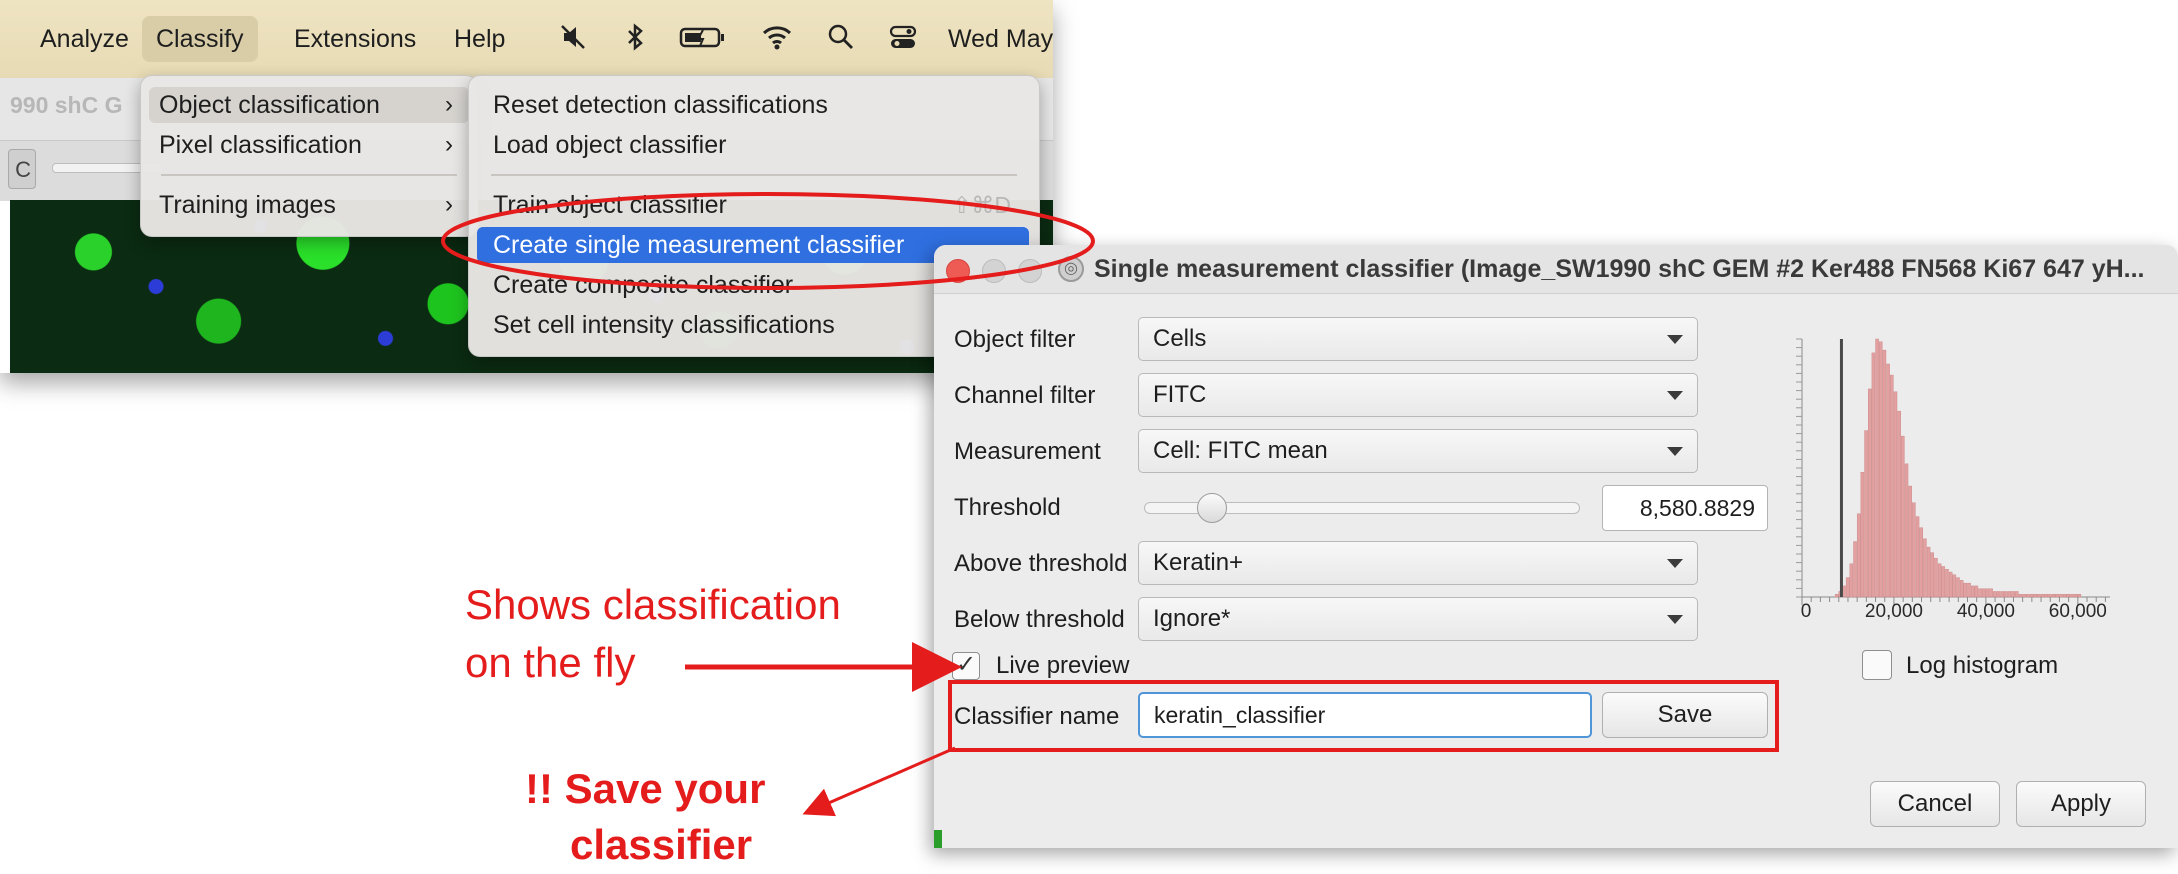  Describe the element at coordinates (1418, 339) in the screenshot. I see `object-filter-select: Cells` at that location.